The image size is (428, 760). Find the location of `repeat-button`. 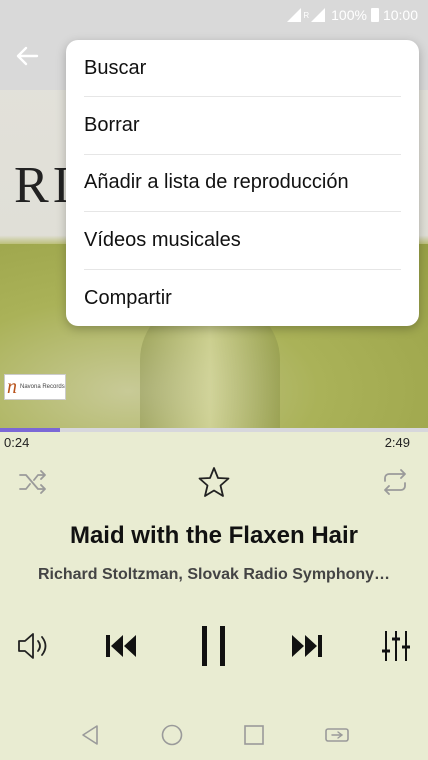

repeat-button is located at coordinates (395, 482).